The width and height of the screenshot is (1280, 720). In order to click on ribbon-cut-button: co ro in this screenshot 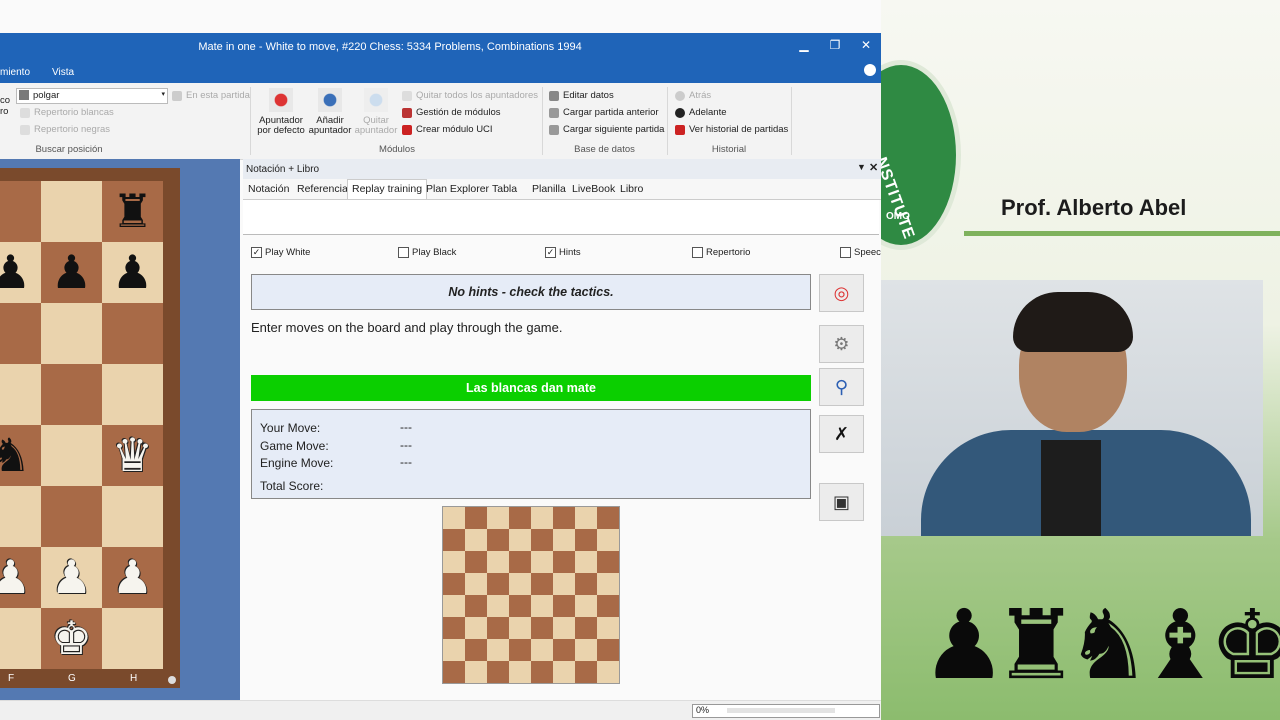, I will do `click(6, 108)`.